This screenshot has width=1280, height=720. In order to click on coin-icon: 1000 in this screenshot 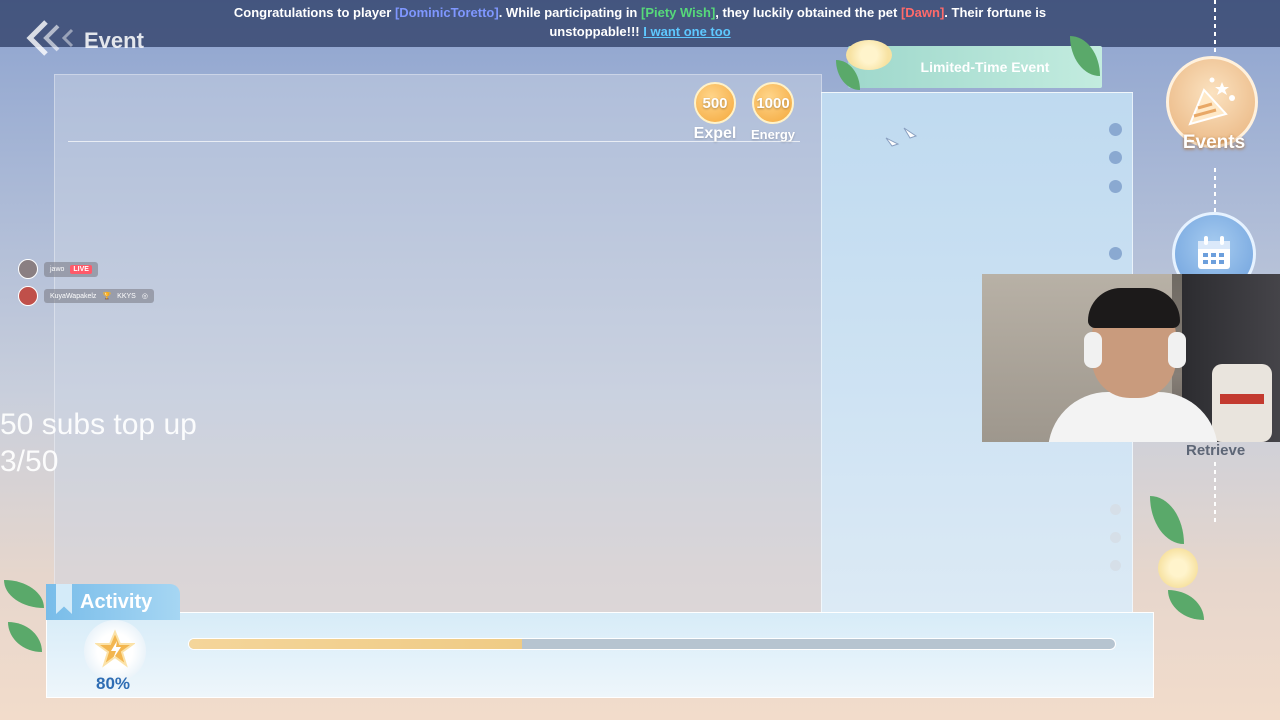, I will do `click(773, 103)`.